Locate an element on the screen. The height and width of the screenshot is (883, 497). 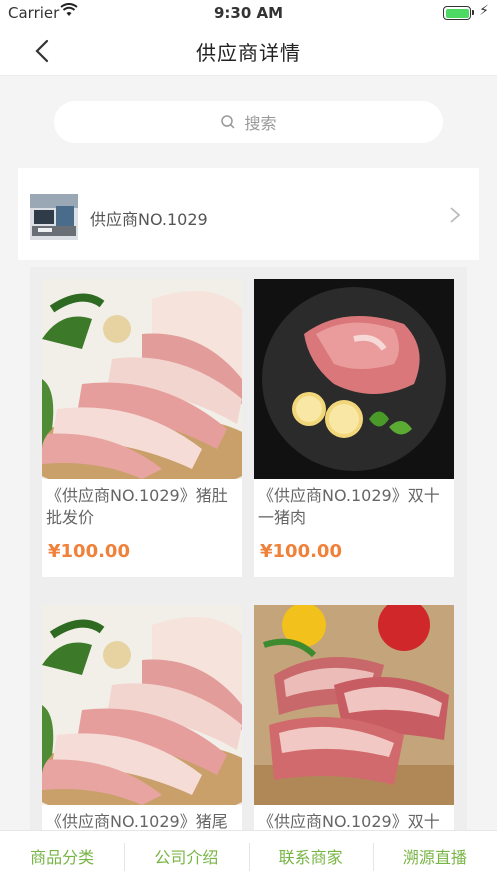
tab-product-category: 商品分类 is located at coordinates (62, 857).